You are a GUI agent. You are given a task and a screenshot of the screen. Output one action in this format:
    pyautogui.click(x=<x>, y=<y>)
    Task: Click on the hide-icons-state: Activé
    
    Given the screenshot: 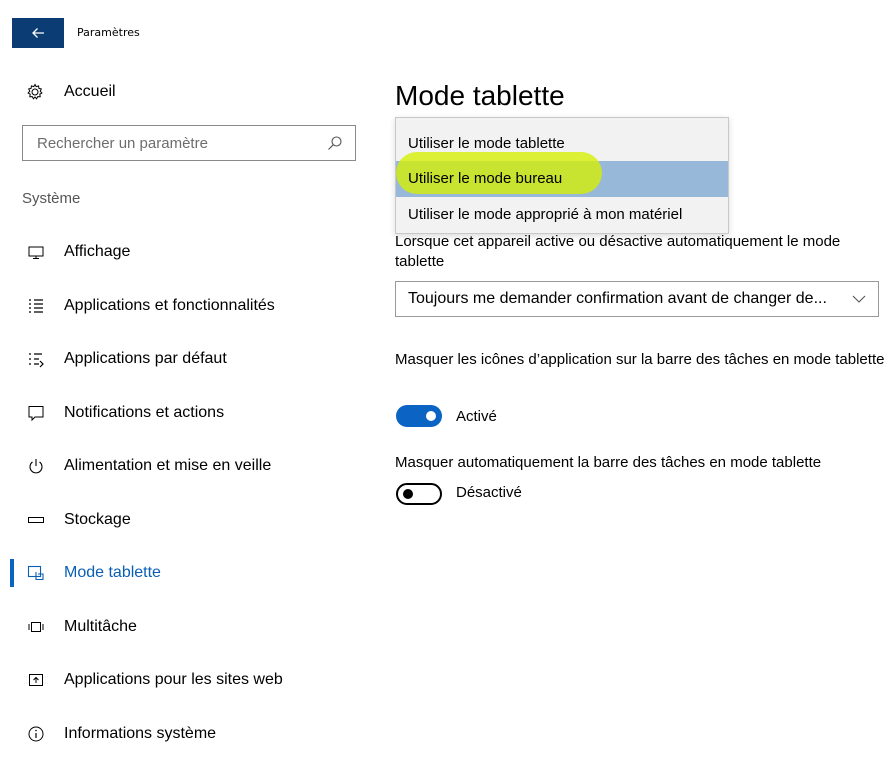 What is the action you would take?
    pyautogui.click(x=476, y=416)
    